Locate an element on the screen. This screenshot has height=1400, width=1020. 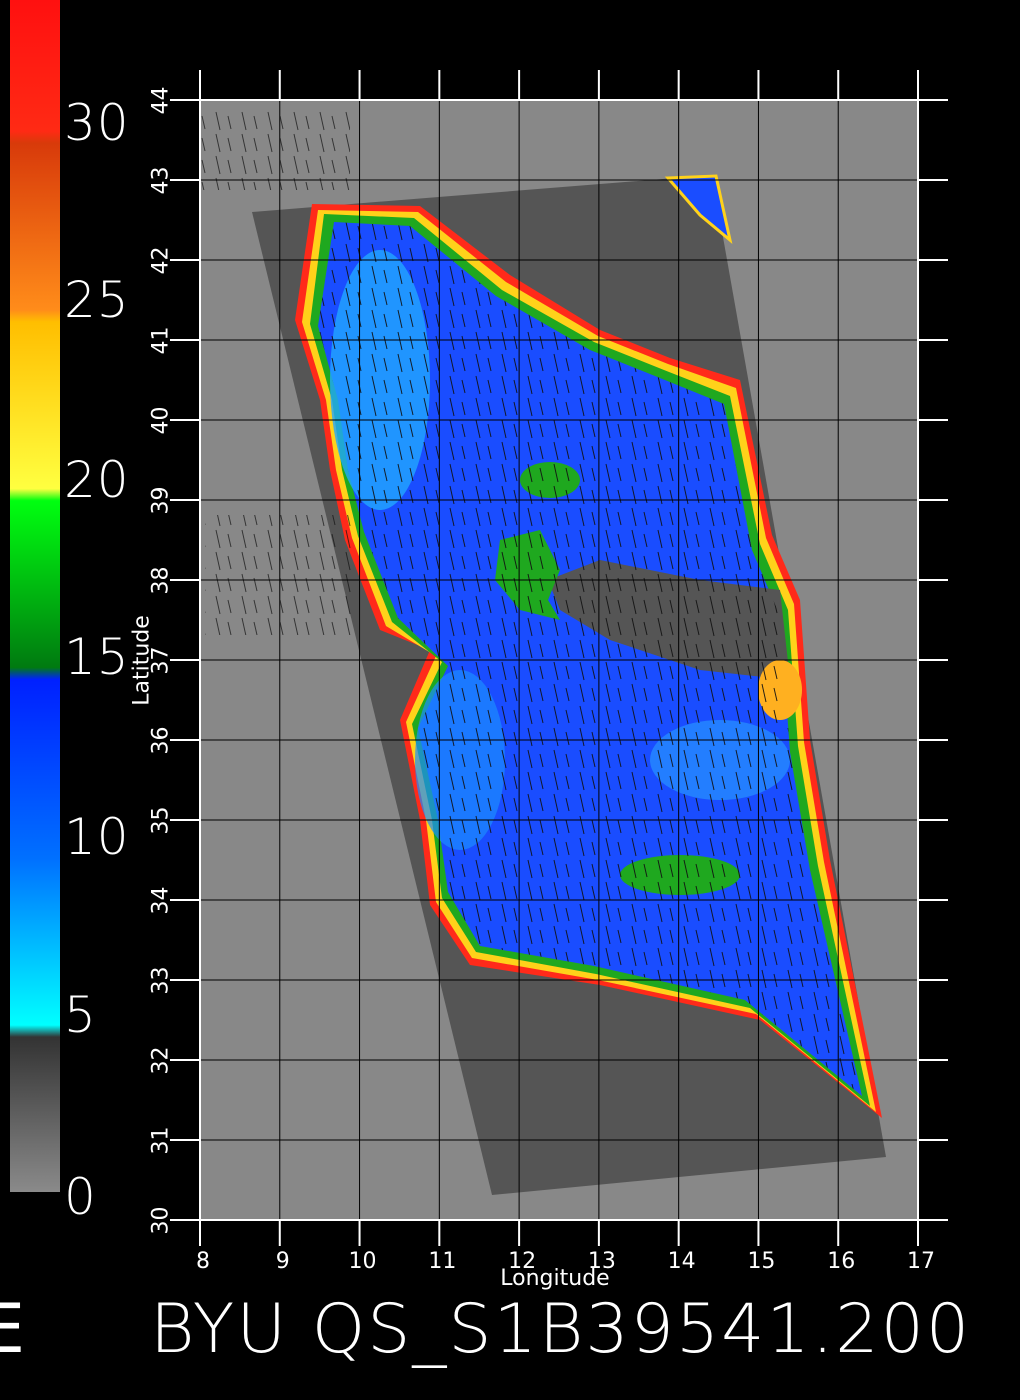
colorbar-label: 20 is located at coordinates (97, 480).